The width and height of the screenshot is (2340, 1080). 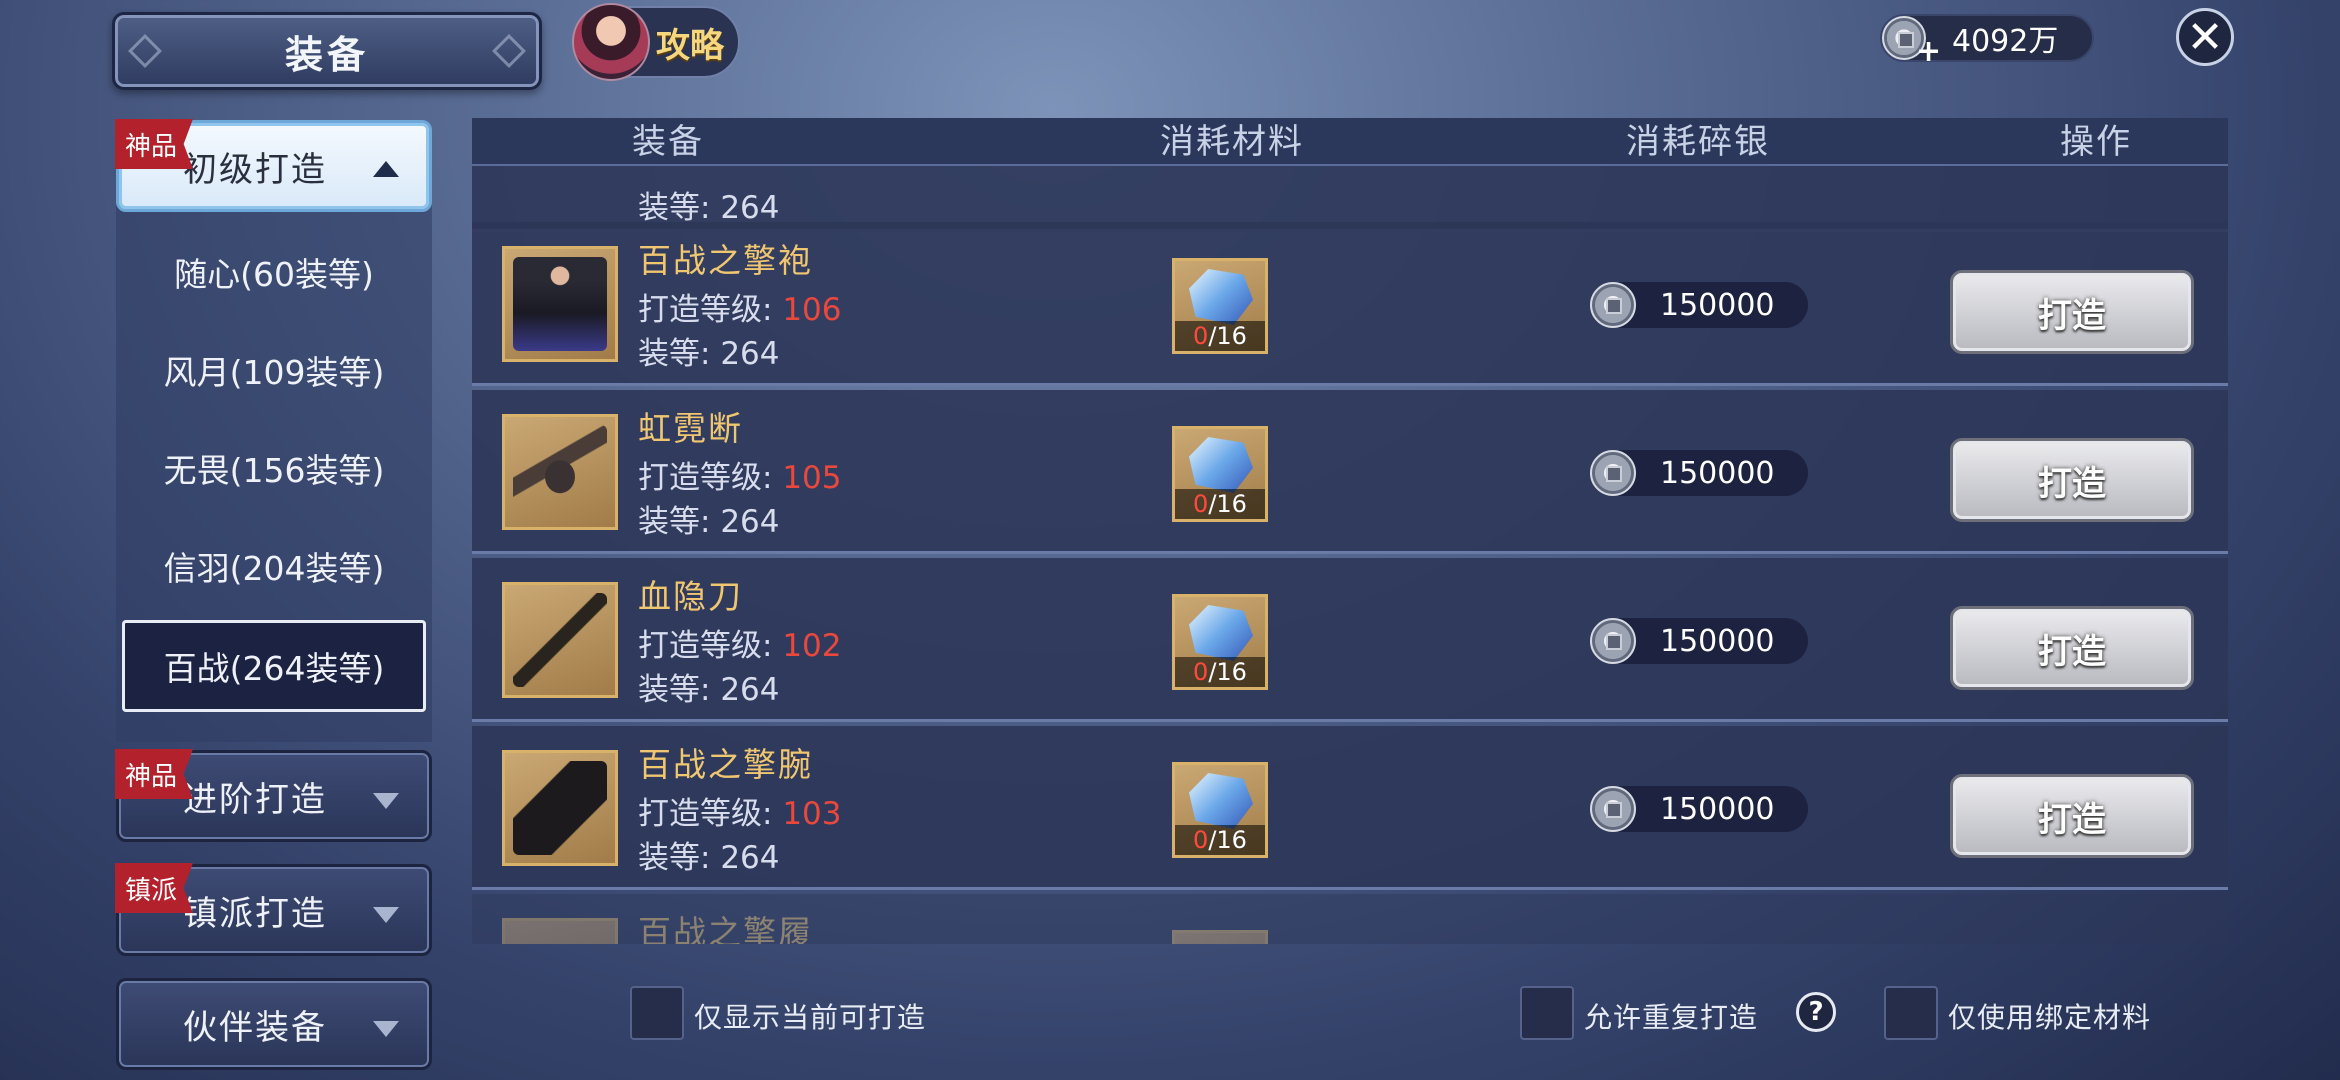 I want to click on bird-weapon-icon, so click(x=560, y=472).